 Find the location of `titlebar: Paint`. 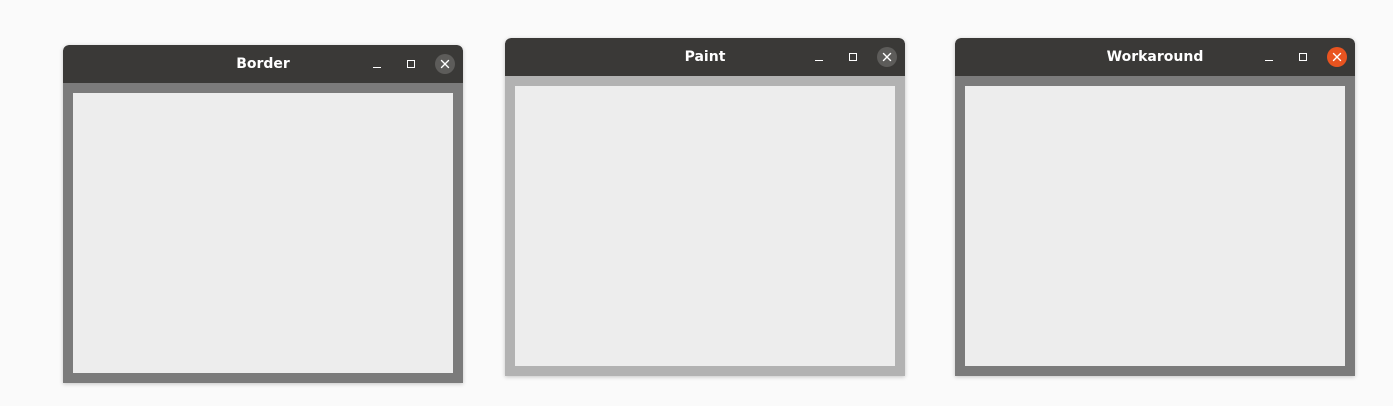

titlebar: Paint is located at coordinates (705, 57).